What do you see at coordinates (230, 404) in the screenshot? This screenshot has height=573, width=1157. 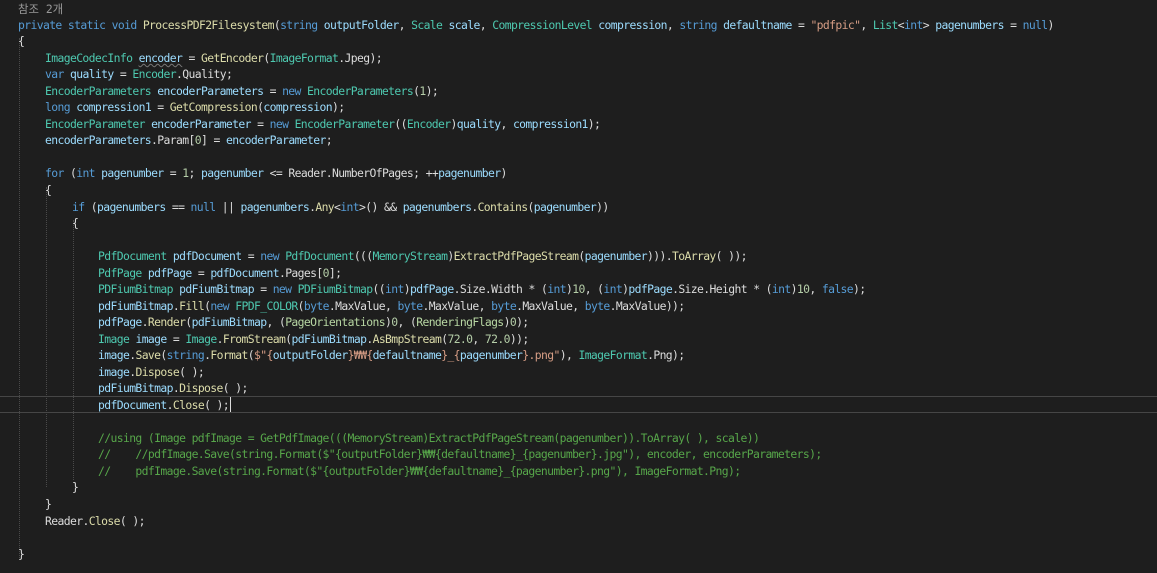 I see `text-caret` at bounding box center [230, 404].